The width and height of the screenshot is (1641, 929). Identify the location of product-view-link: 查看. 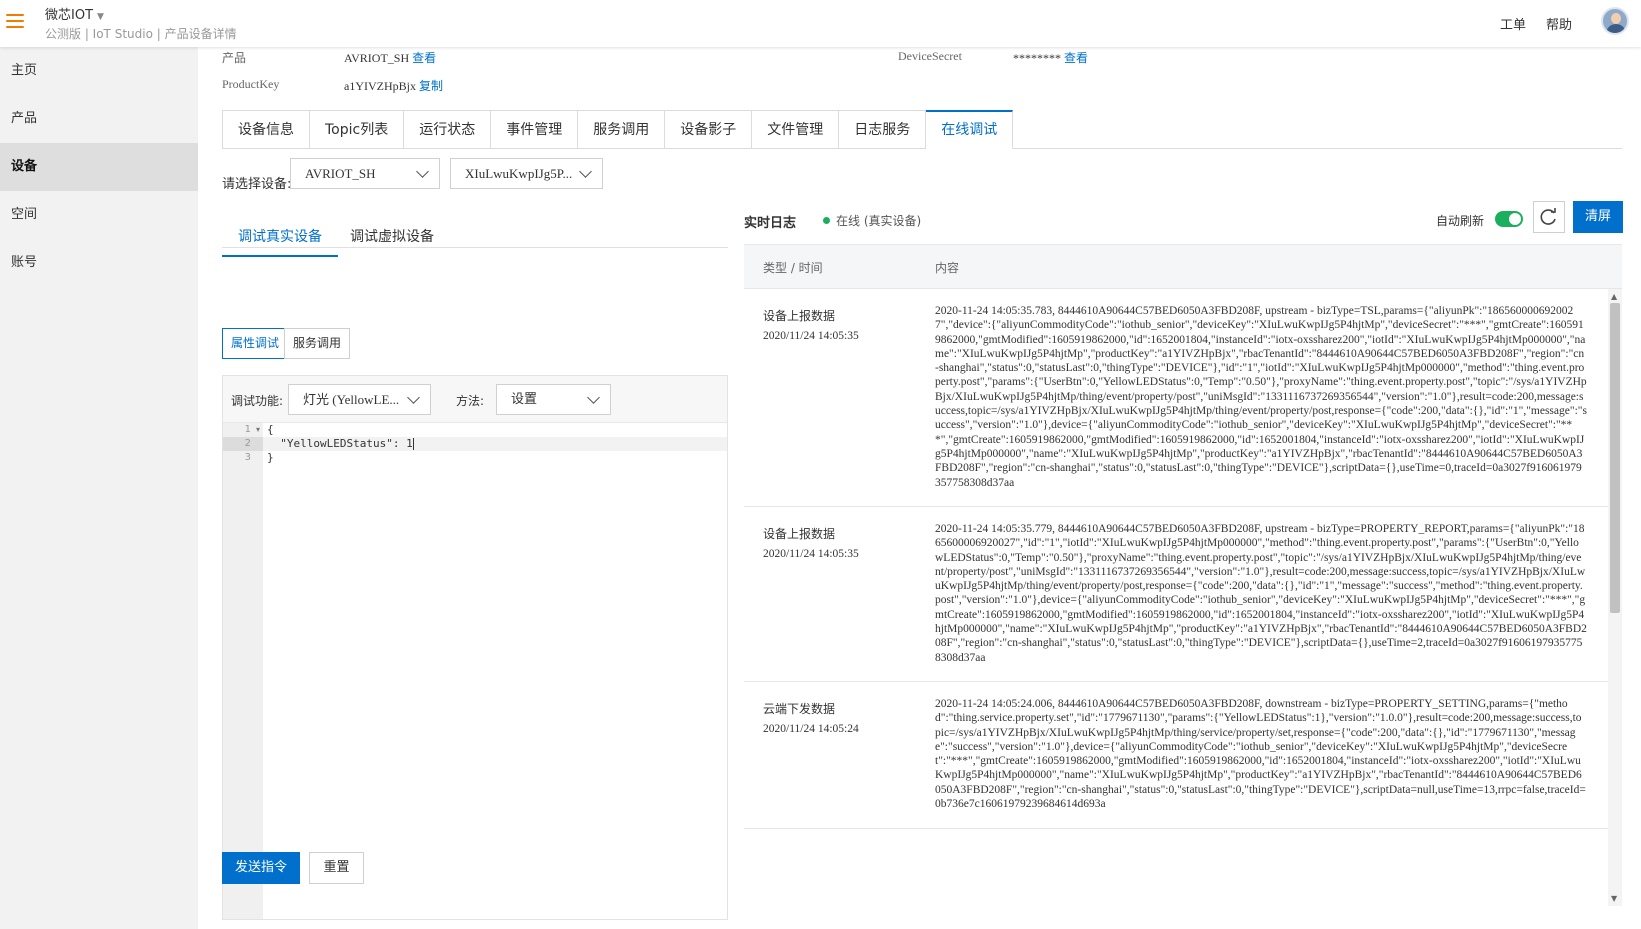
(424, 58).